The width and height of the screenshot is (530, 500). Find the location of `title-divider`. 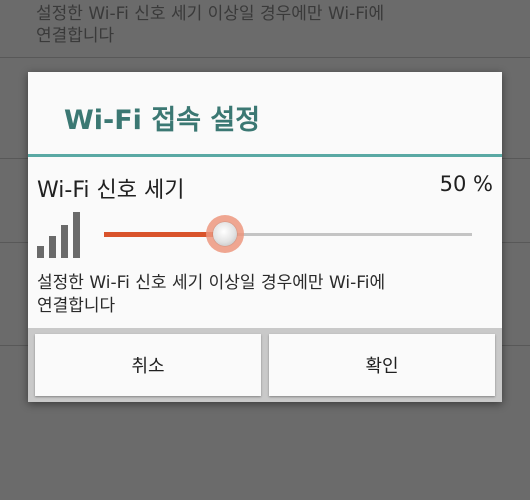

title-divider is located at coordinates (265, 155).